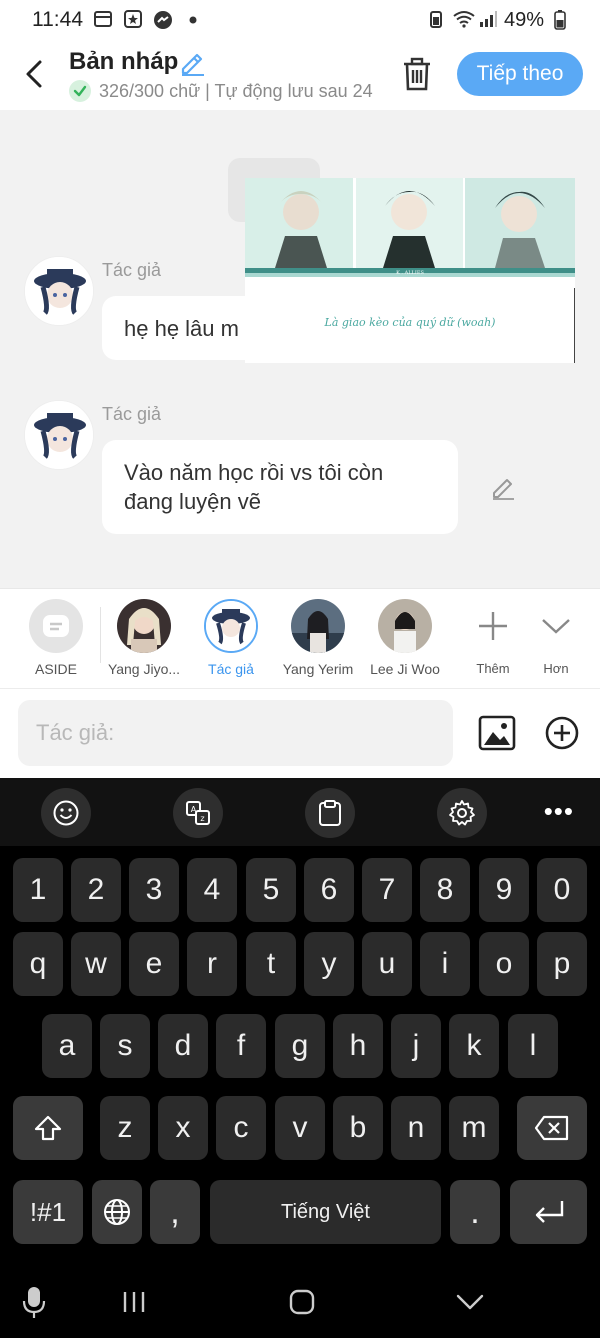  Describe the element at coordinates (416, 1046) in the screenshot. I see `key-j: j` at that location.